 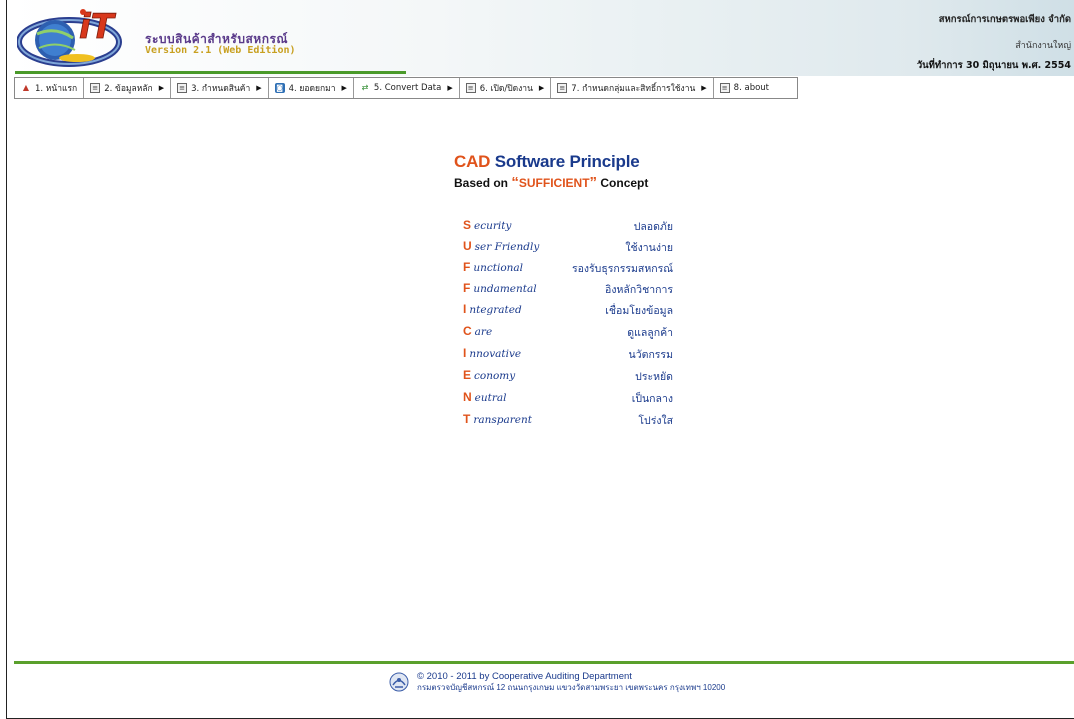 I want to click on principle-row: Economy ประหยัด, so click(x=568, y=377).